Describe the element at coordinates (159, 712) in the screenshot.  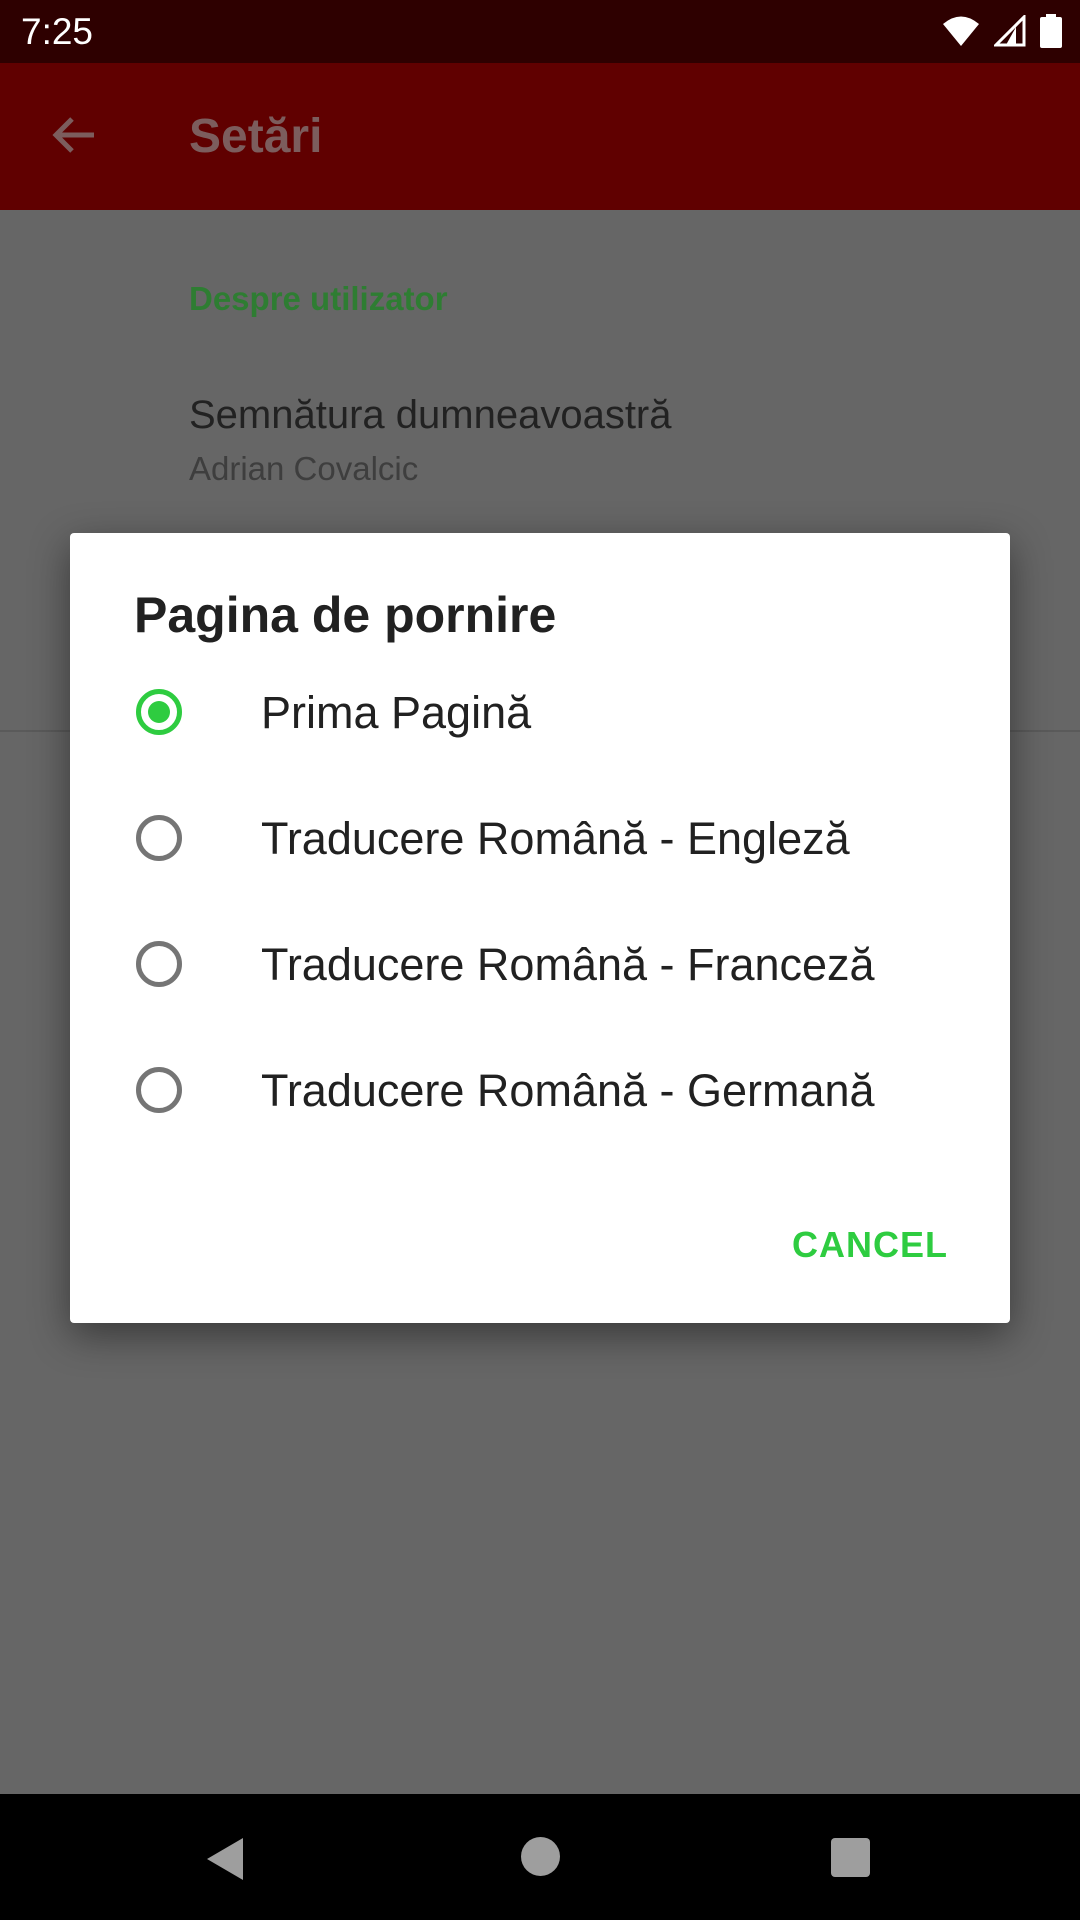
I see `radio-checked-icon` at that location.